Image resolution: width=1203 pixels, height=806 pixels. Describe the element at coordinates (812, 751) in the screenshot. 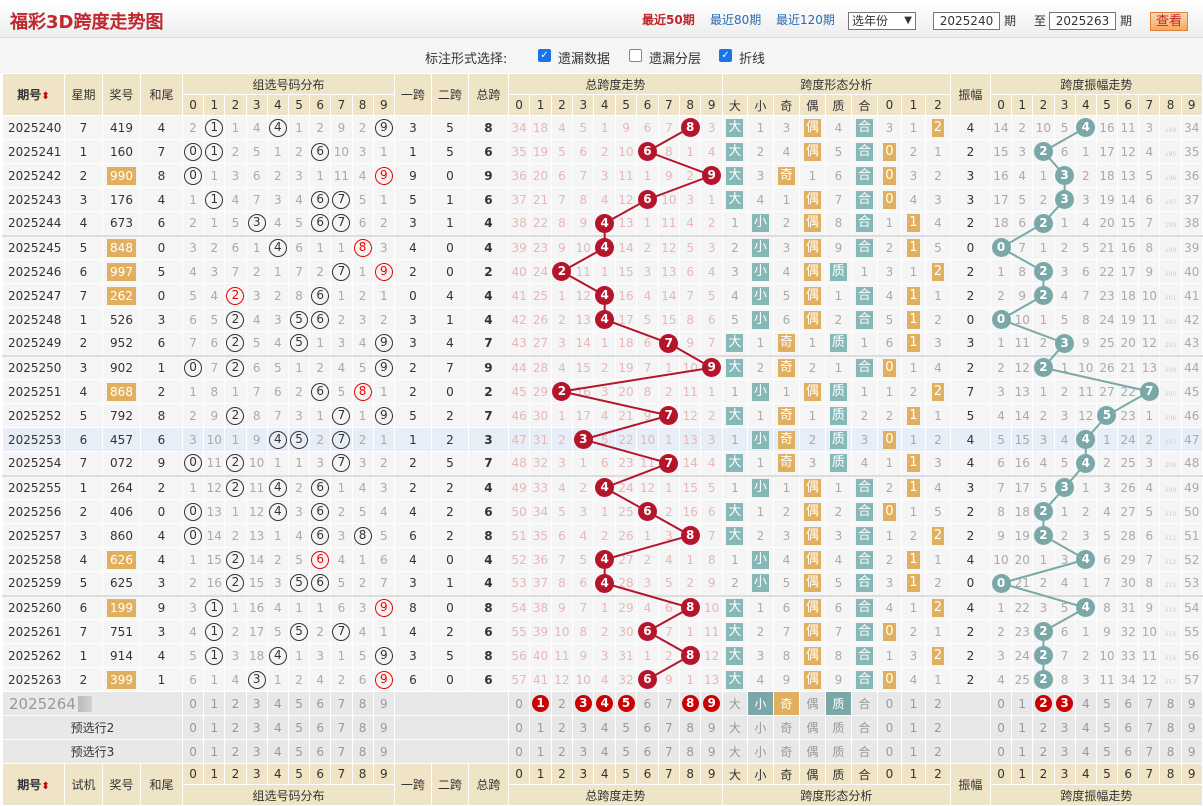

I see `predict-shape-option: 偶` at that location.